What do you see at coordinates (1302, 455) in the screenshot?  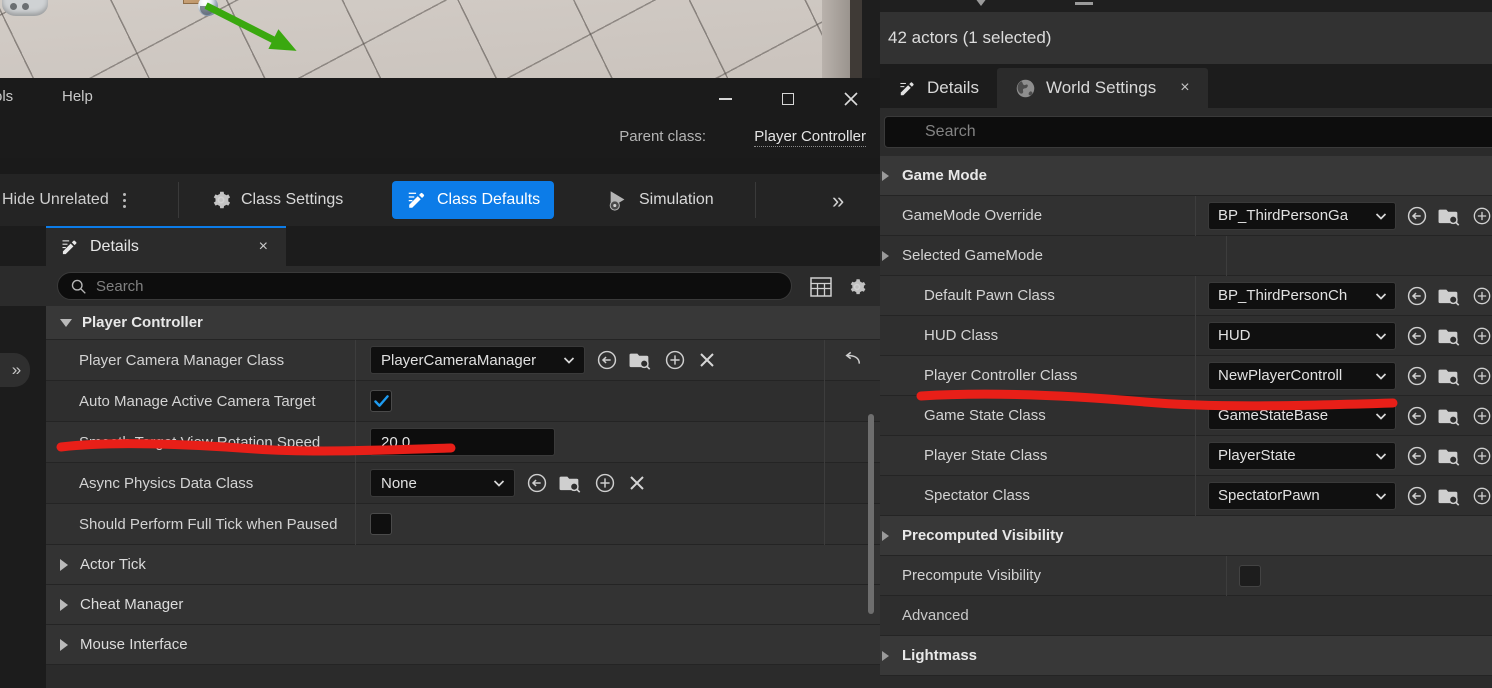 I see `player-state-class-dropdown: PlayerState` at bounding box center [1302, 455].